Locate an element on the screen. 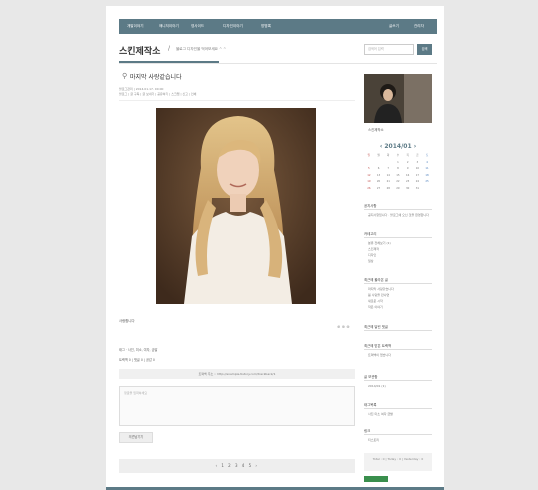 This screenshot has height=490, width=538. calendar-weekday: 토 is located at coordinates (427, 155).